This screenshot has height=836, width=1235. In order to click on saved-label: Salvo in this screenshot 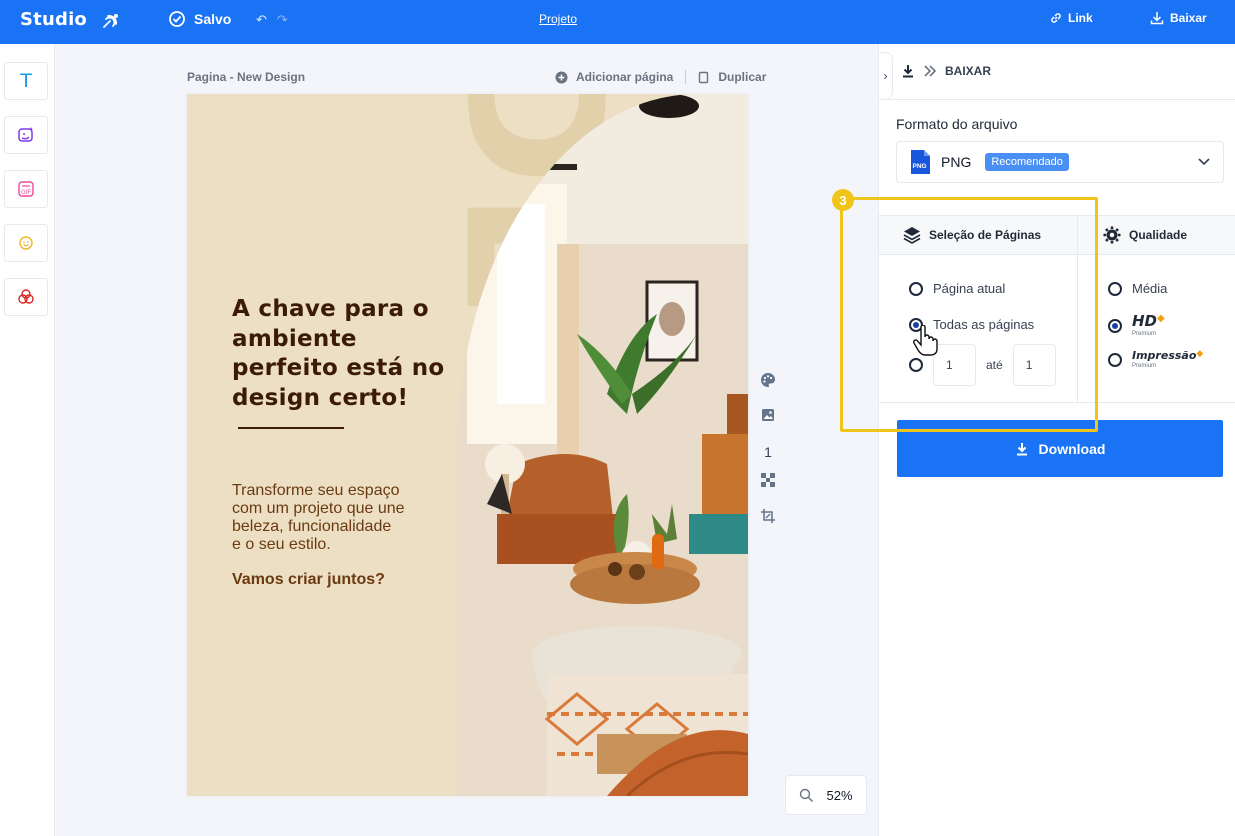, I will do `click(213, 19)`.